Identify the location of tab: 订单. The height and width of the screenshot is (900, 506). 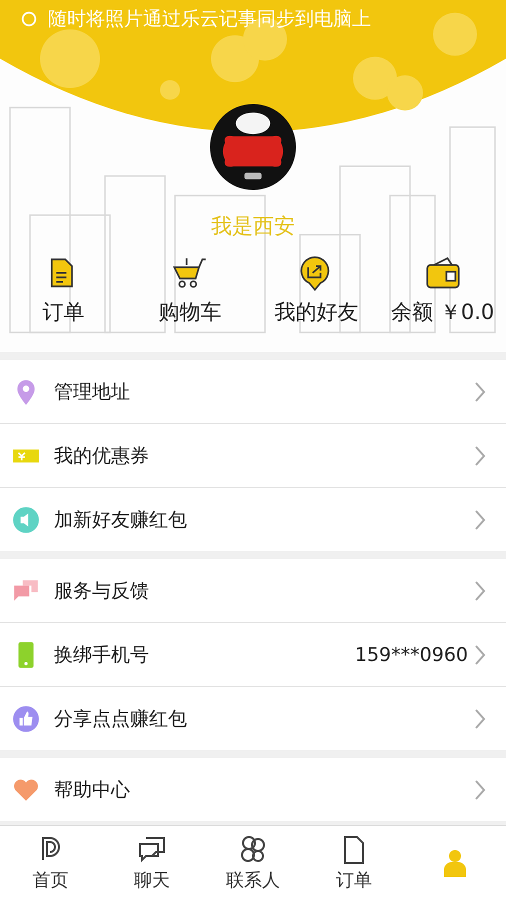
(354, 863).